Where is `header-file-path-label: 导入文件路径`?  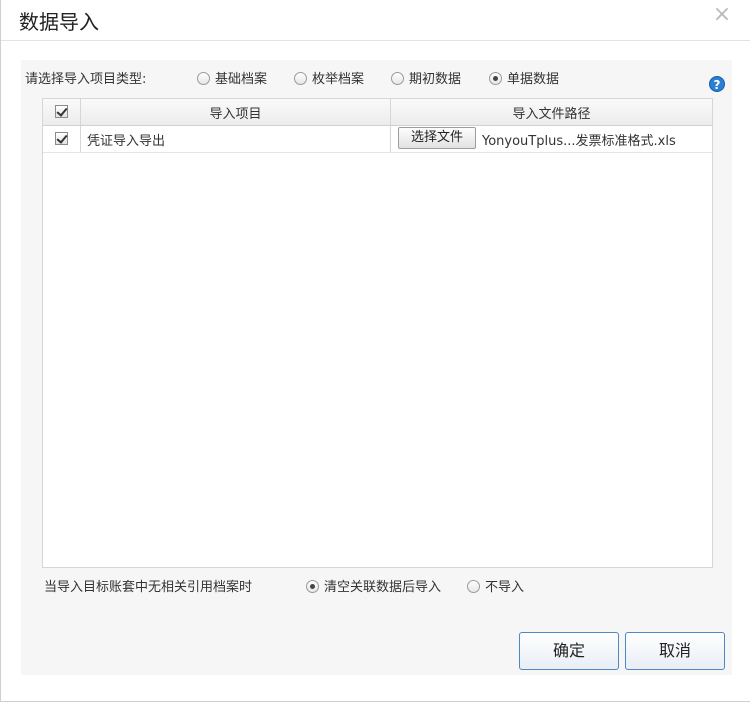 header-file-path-label: 导入文件路径 is located at coordinates (551, 114).